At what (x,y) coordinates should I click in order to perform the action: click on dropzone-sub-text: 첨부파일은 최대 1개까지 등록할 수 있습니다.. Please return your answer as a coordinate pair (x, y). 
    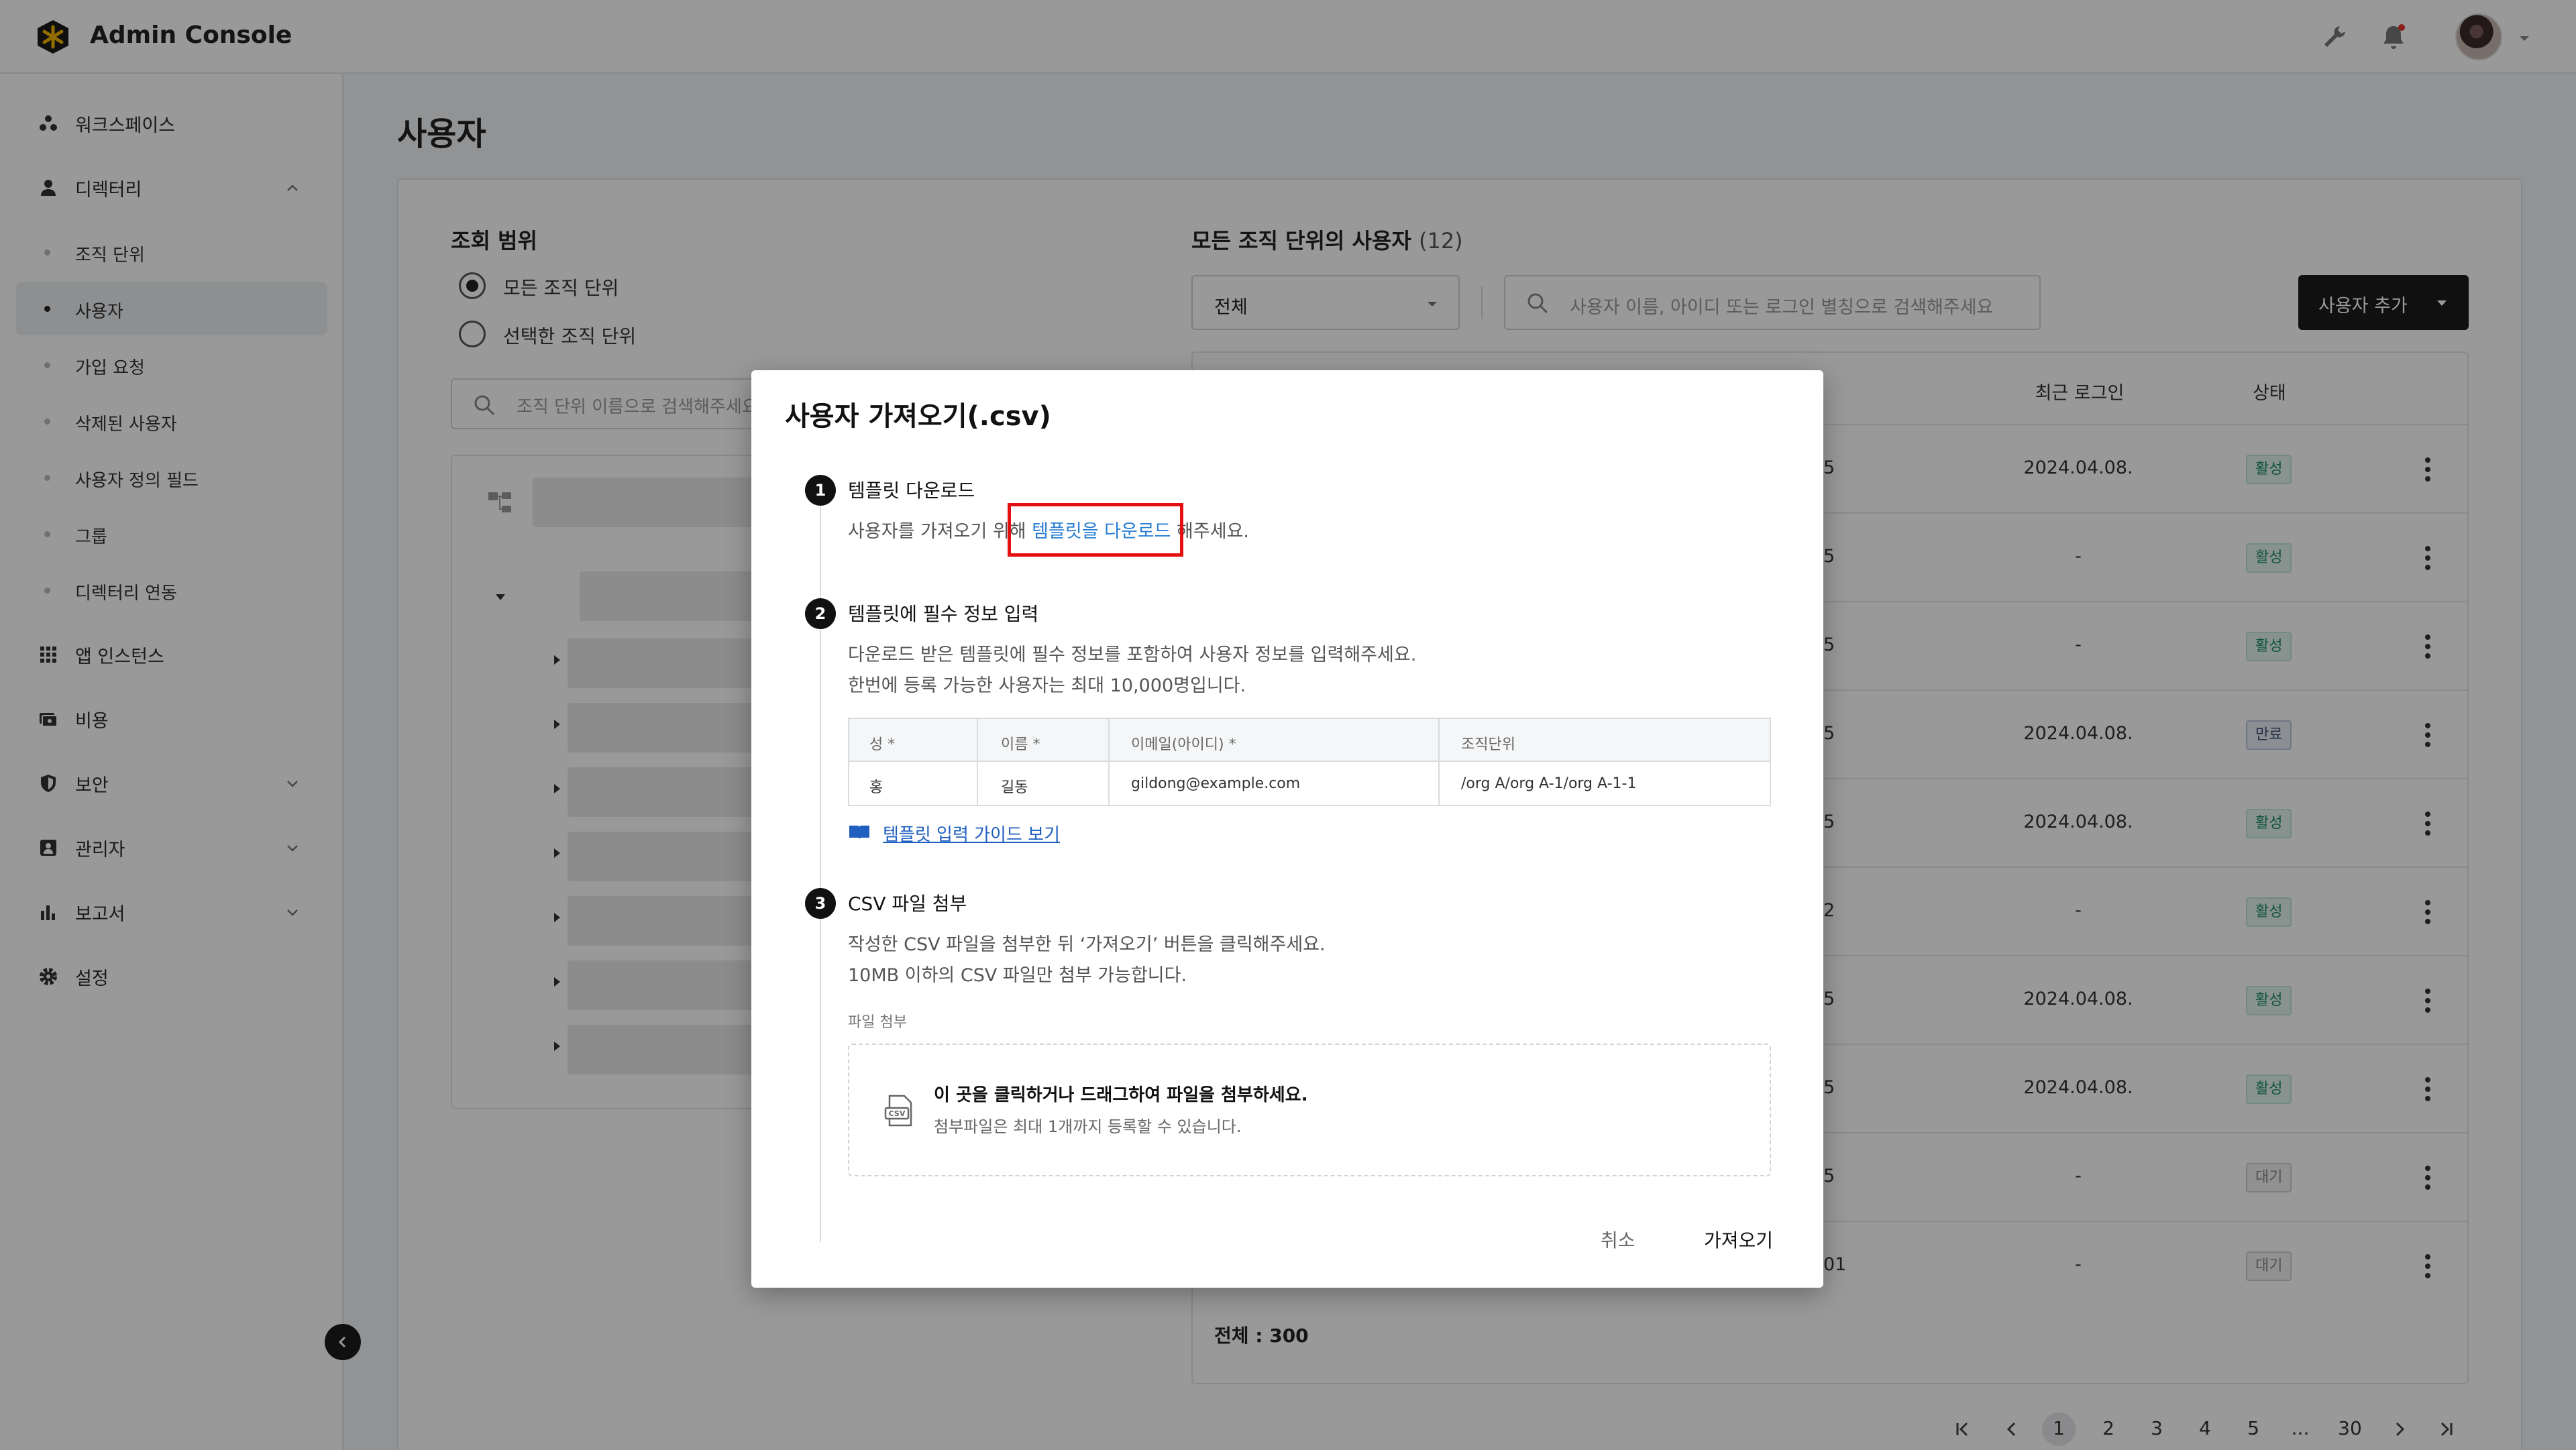
    Looking at the image, I should click on (1088, 1126).